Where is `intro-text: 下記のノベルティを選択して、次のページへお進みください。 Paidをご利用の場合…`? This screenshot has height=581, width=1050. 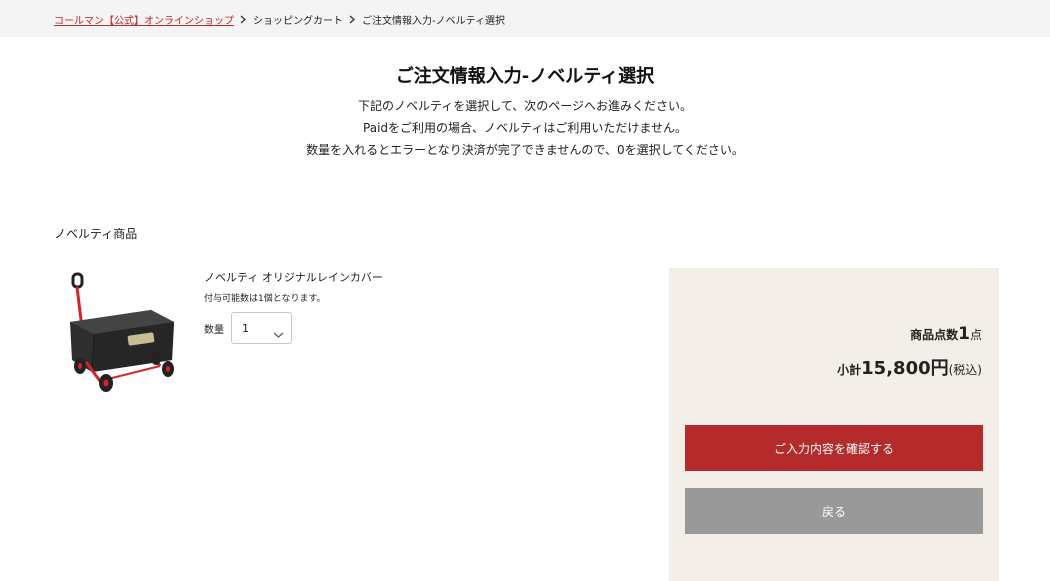 intro-text: 下記のノベルティを選択して、次のページへお進みください。 Paidをご利用の場合… is located at coordinates (525, 128).